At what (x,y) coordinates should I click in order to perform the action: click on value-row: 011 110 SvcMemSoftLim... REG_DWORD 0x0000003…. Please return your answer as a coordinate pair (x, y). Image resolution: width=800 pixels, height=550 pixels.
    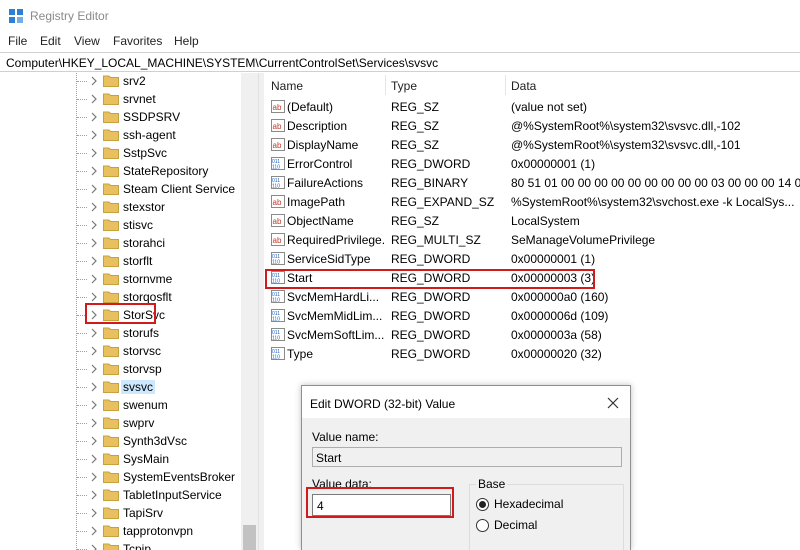
    Looking at the image, I should click on (532, 334).